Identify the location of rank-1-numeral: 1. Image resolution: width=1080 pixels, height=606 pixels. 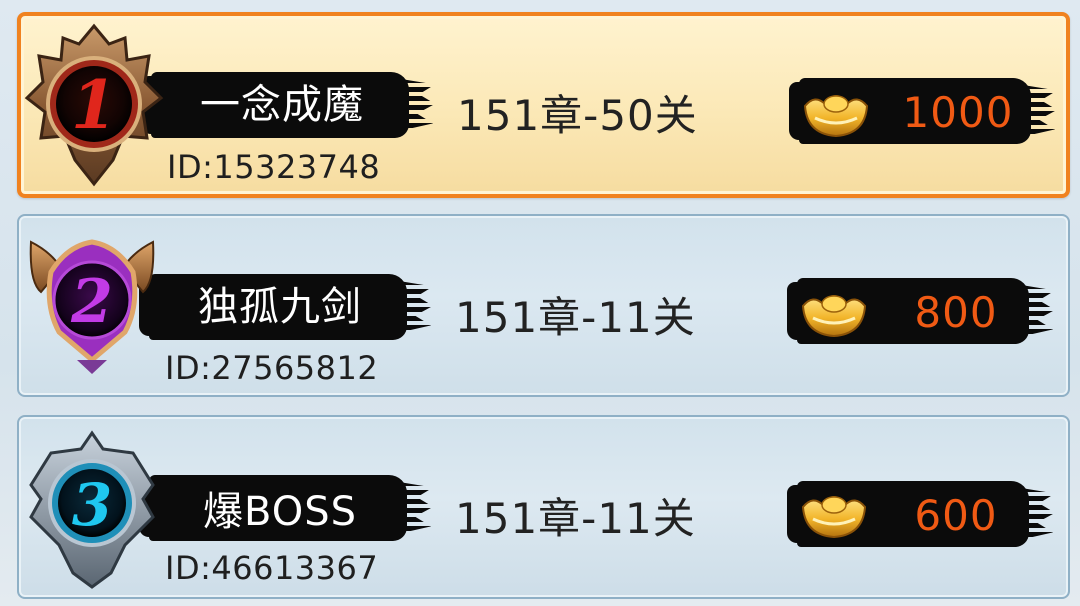
(94, 105).